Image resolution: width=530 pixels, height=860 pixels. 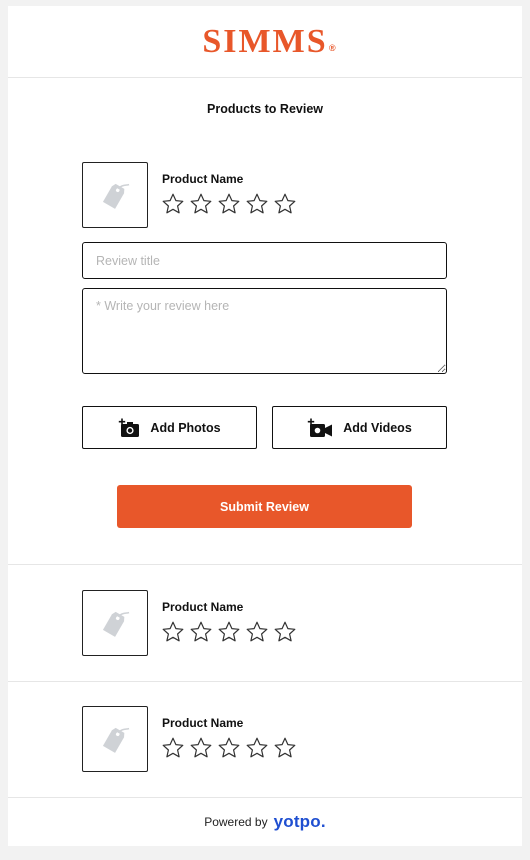 What do you see at coordinates (264, 260) in the screenshot?
I see `review-title-input` at bounding box center [264, 260].